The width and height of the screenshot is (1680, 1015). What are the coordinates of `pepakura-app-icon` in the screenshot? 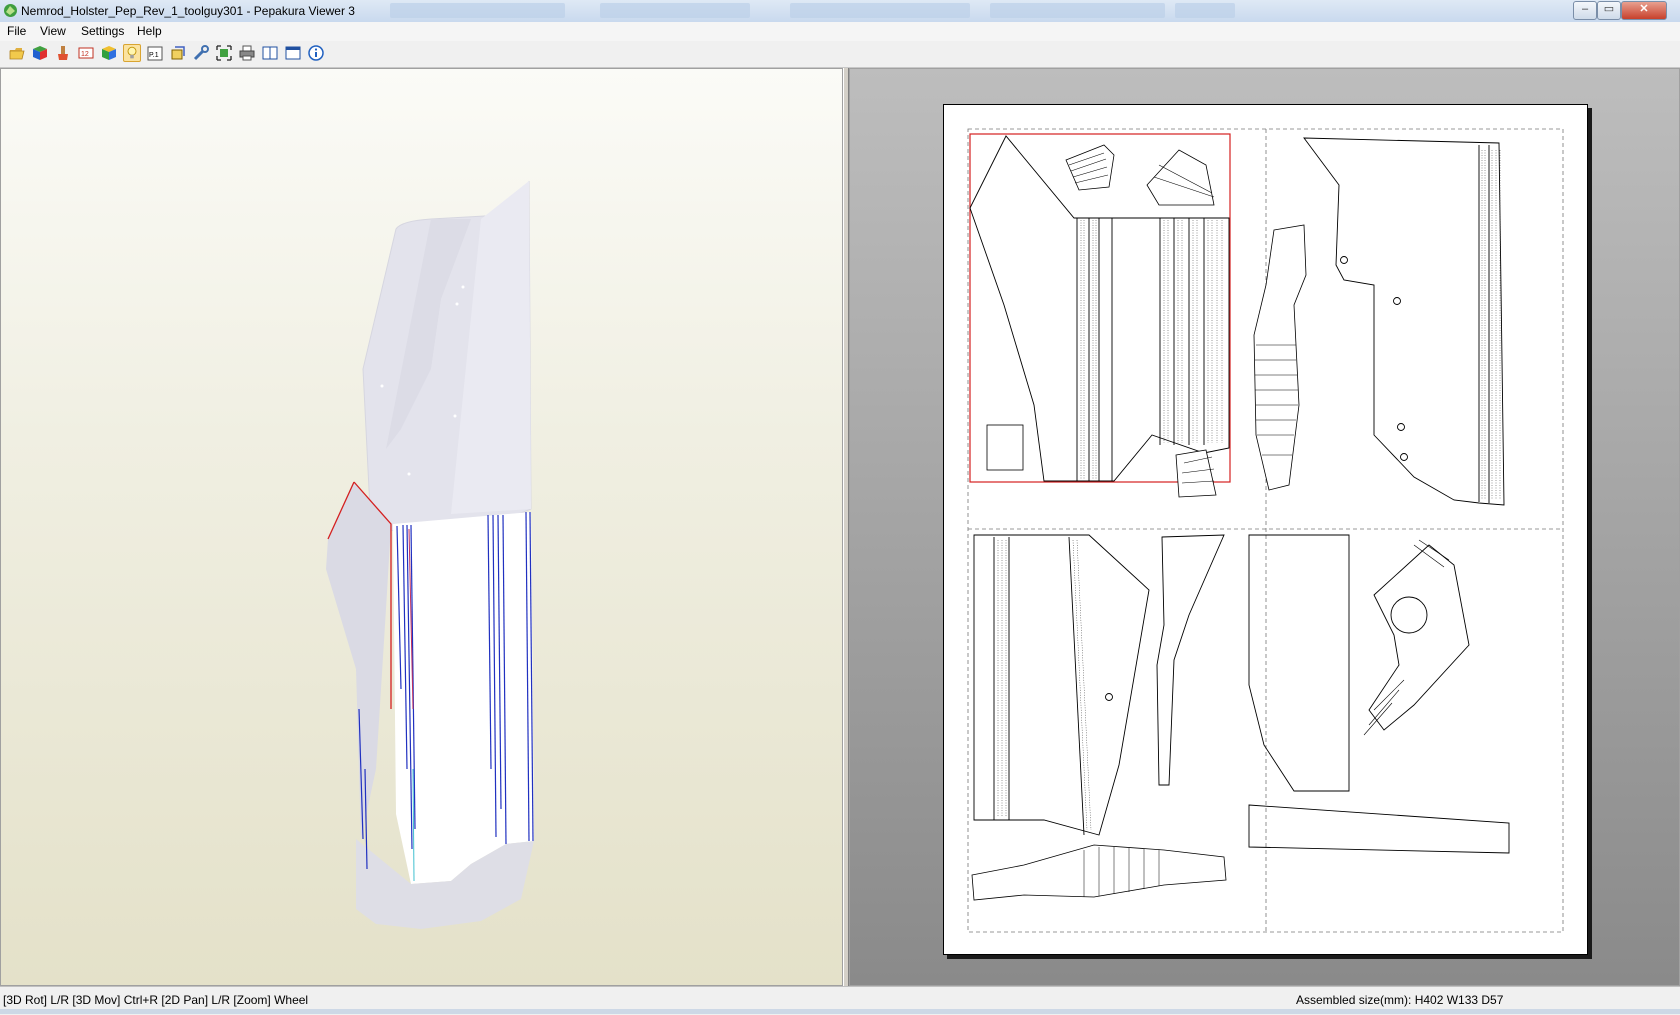 It's located at (10, 10).